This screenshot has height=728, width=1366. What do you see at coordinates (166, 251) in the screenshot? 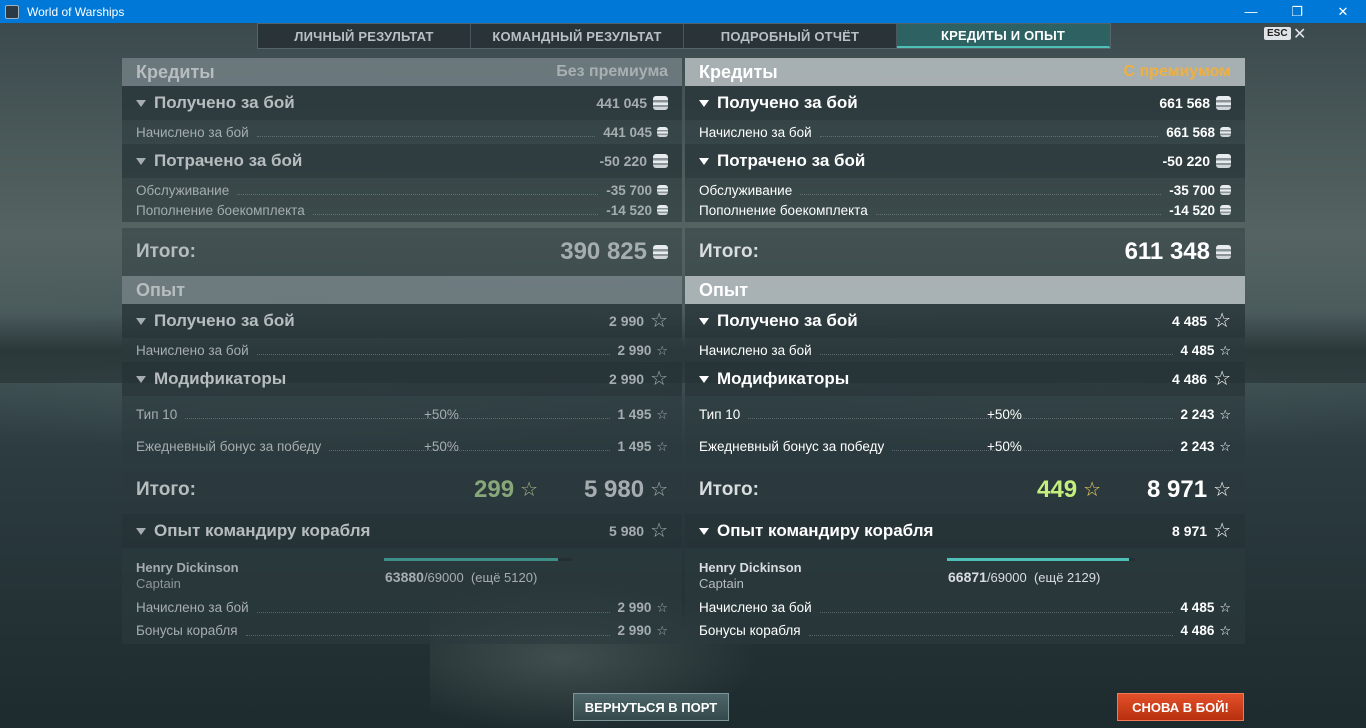
I see `credits-total-label: Итого:` at bounding box center [166, 251].